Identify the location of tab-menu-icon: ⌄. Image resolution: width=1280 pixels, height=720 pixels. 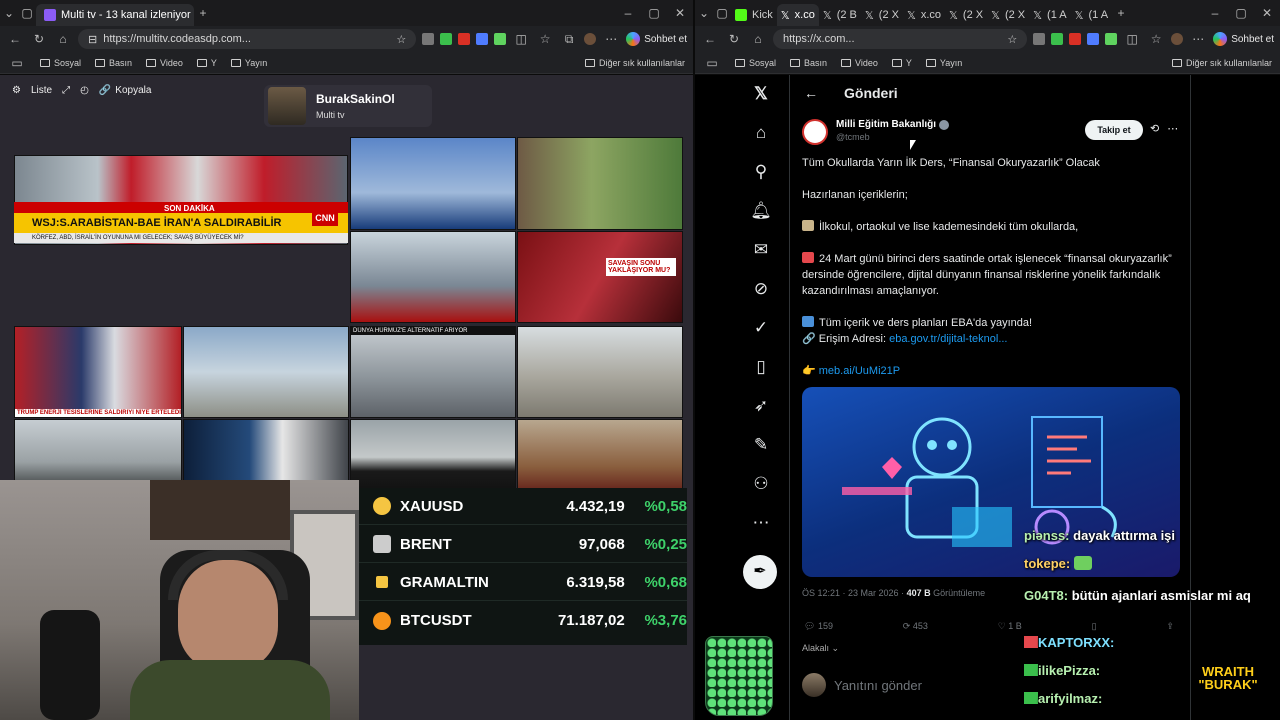
(704, 13).